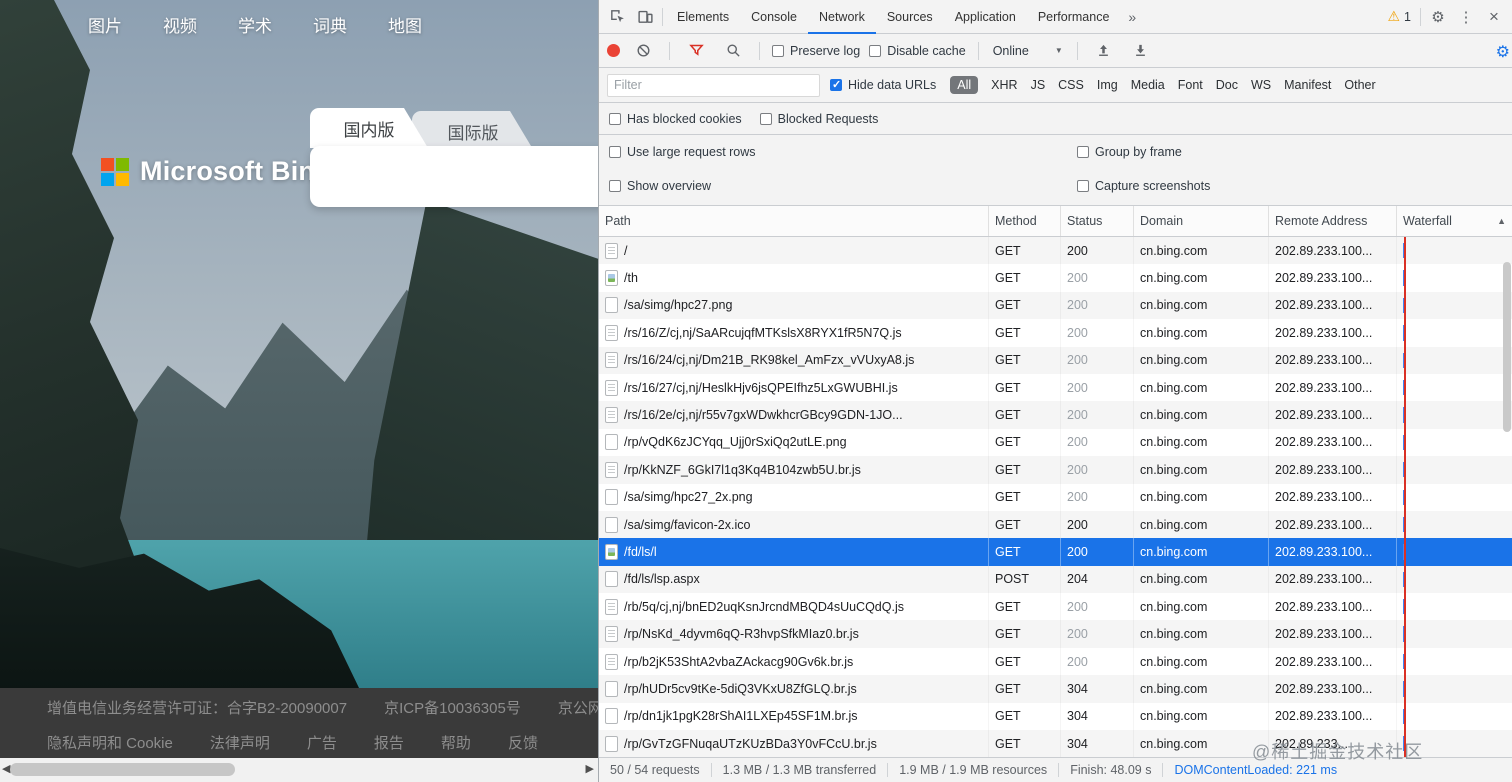 The image size is (1512, 782). Describe the element at coordinates (1466, 17) in the screenshot. I see `kebab-menu-icon: ⋮` at that location.